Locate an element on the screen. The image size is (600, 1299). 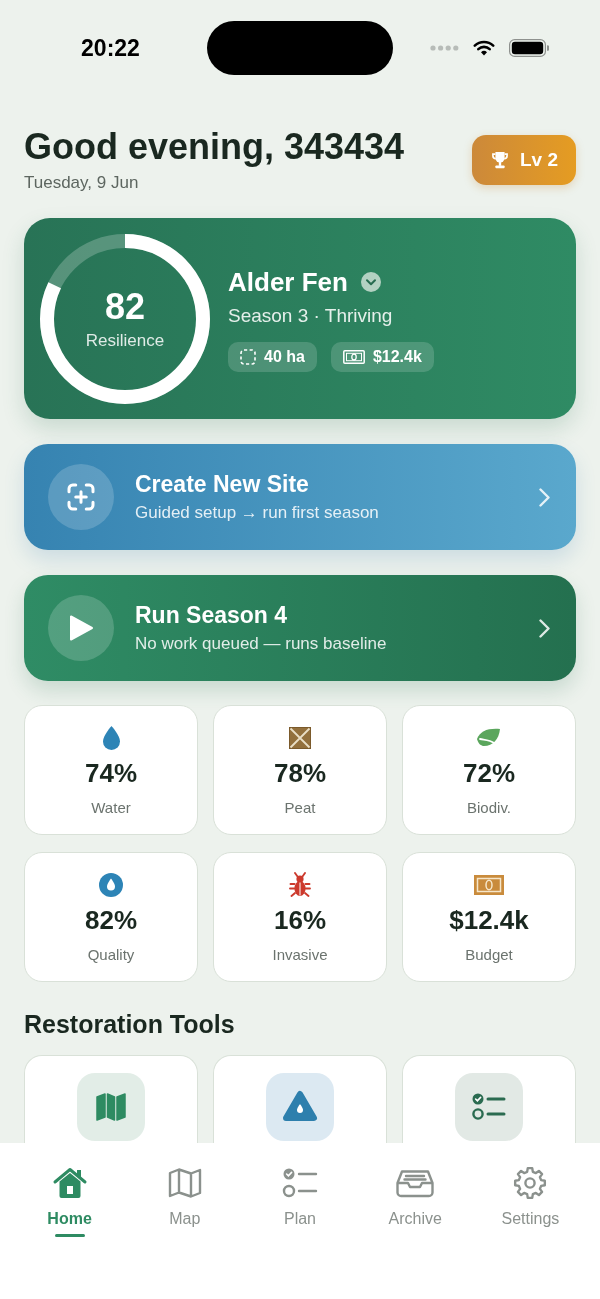
stat-label: Quality is located at coordinates (111, 955).